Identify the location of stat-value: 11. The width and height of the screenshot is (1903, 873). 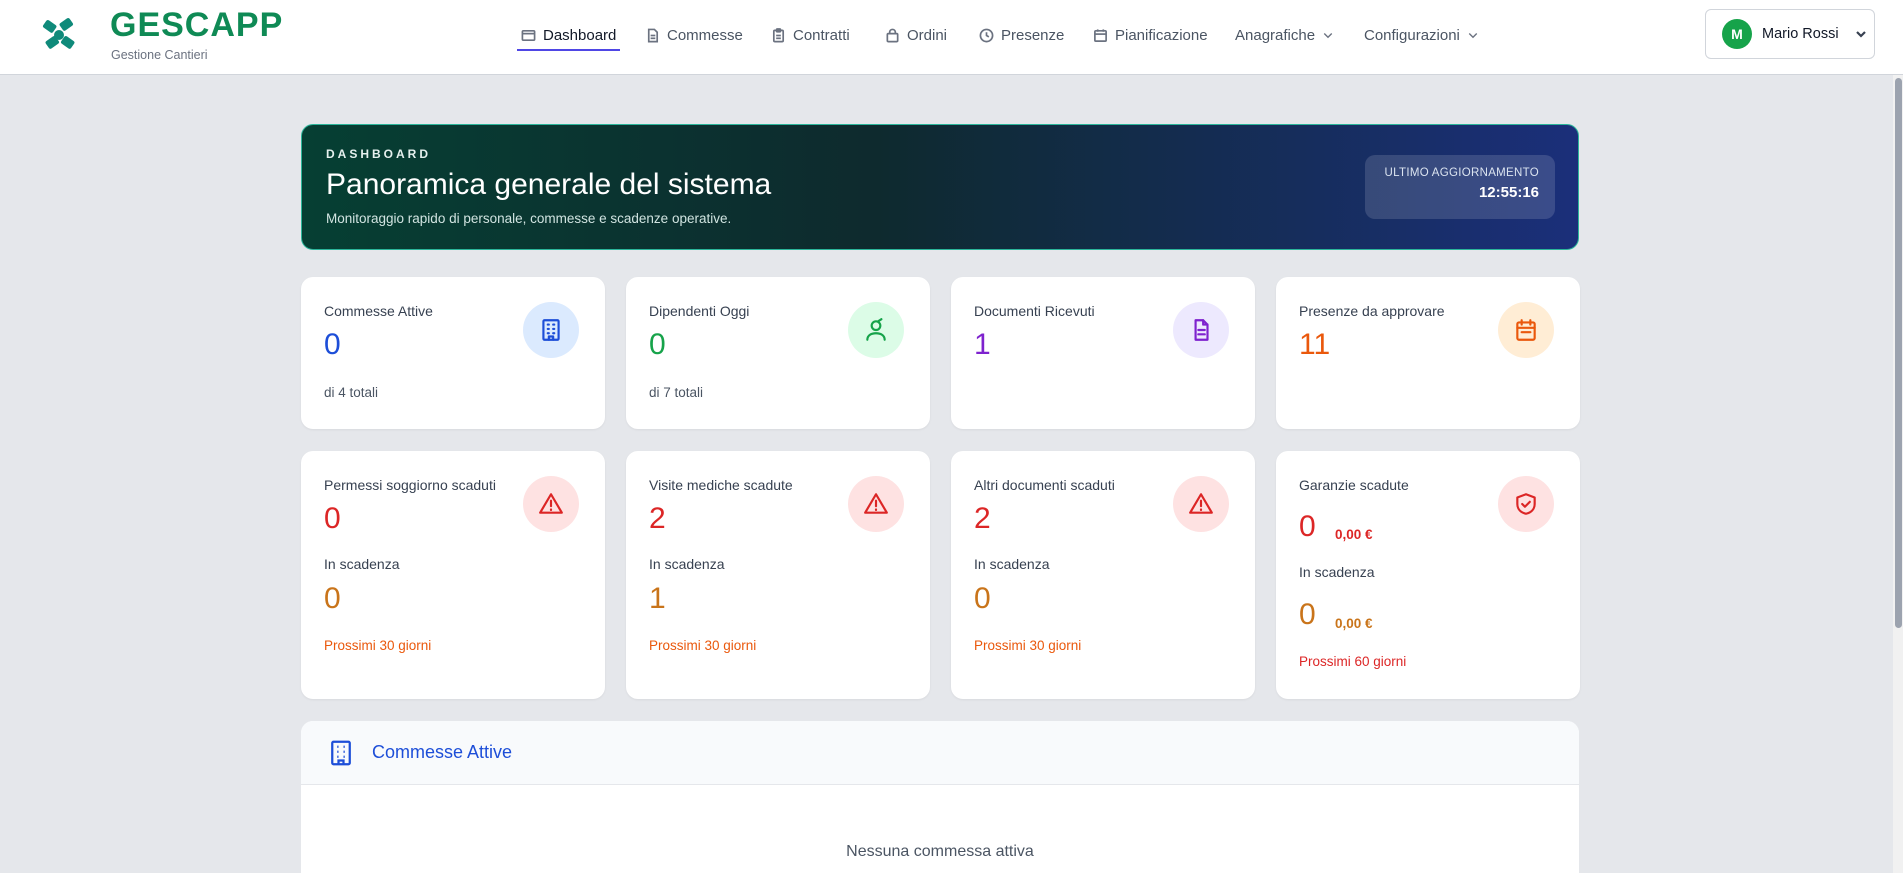
(1315, 344).